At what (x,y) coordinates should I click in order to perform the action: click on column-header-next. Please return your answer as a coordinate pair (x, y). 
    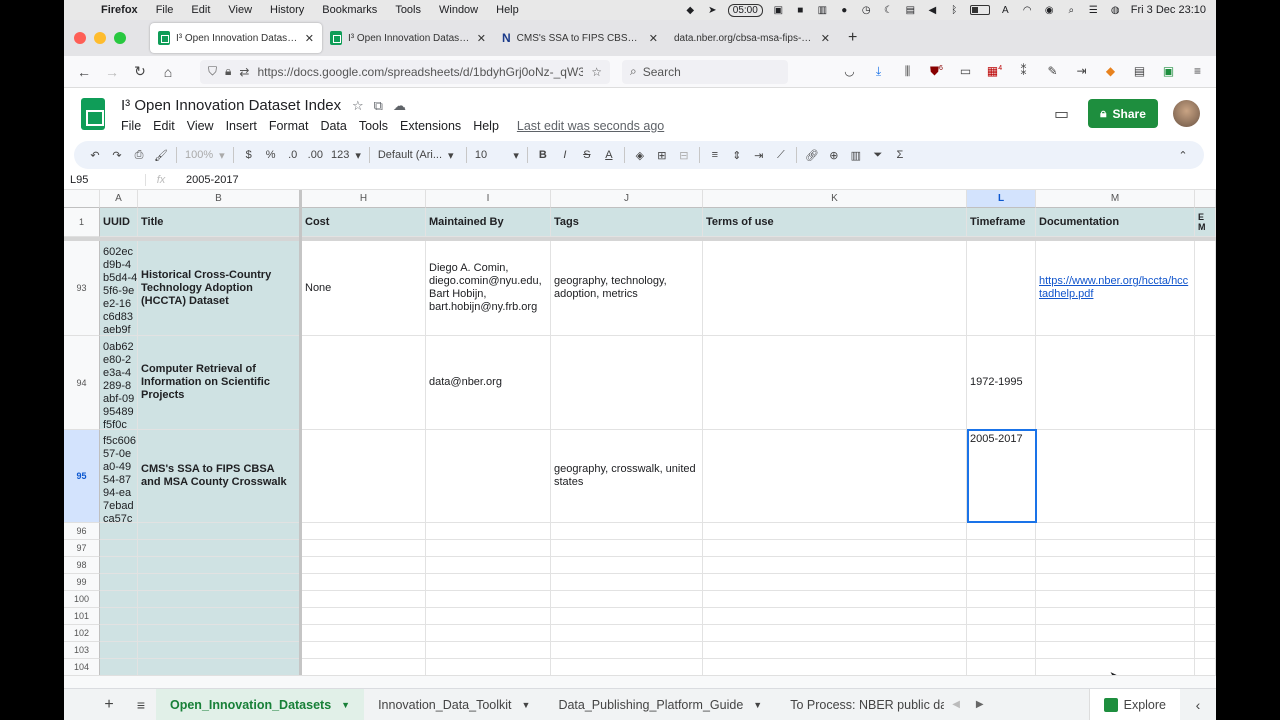
    Looking at the image, I should click on (1205, 199).